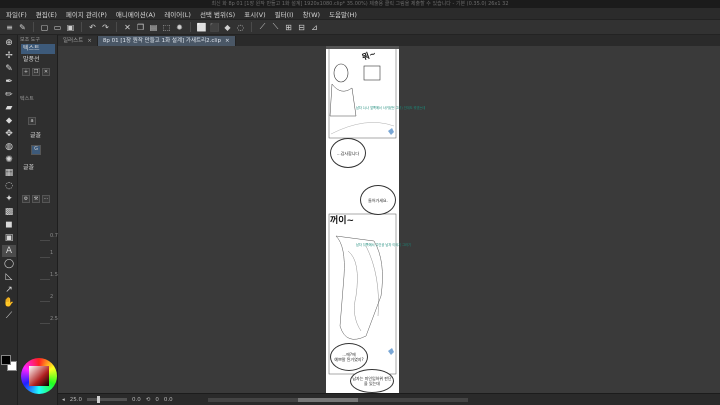  What do you see at coordinates (214, 27) in the screenshot?
I see `deselect-icon: ⬛` at bounding box center [214, 27].